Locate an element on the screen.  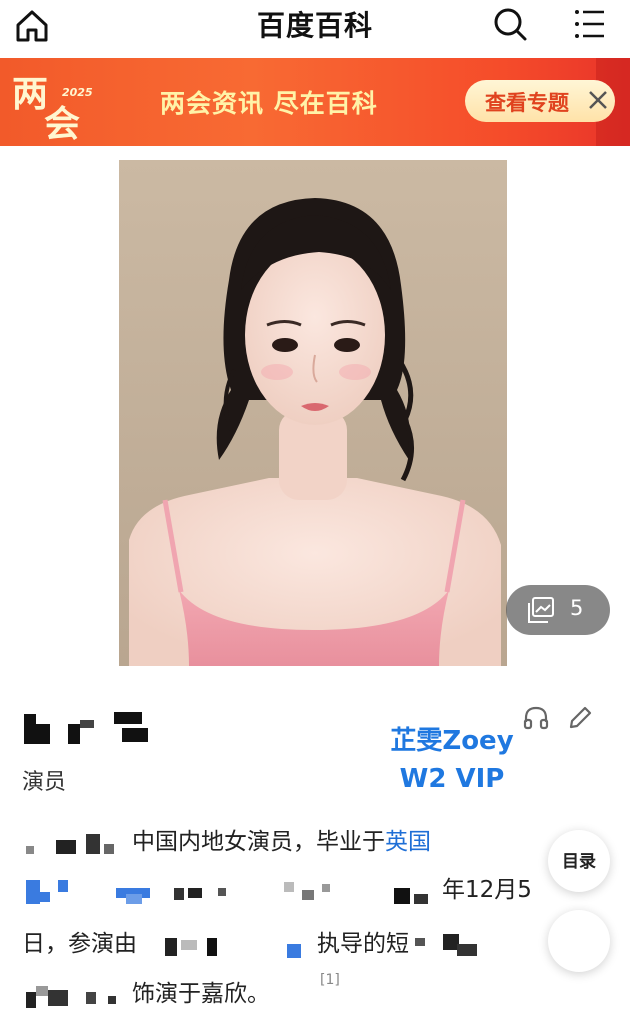
summary-line-4: 饰演于嘉欣。 is located at coordinates (146, 994).